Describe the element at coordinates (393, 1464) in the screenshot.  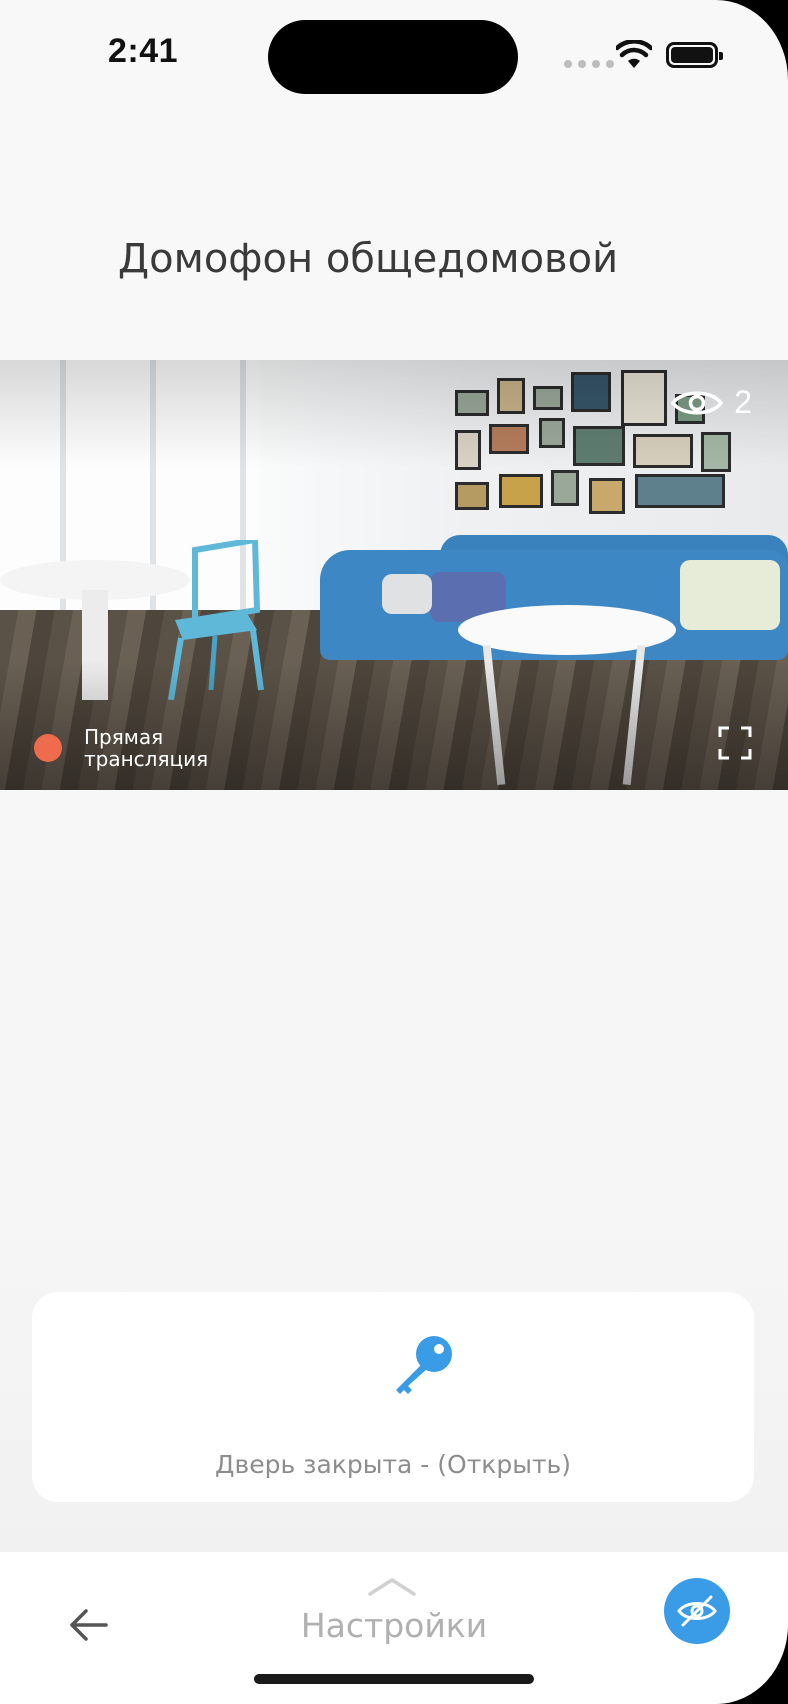
I see `open-door-button: Дверь закрыта - (Открыть)` at that location.